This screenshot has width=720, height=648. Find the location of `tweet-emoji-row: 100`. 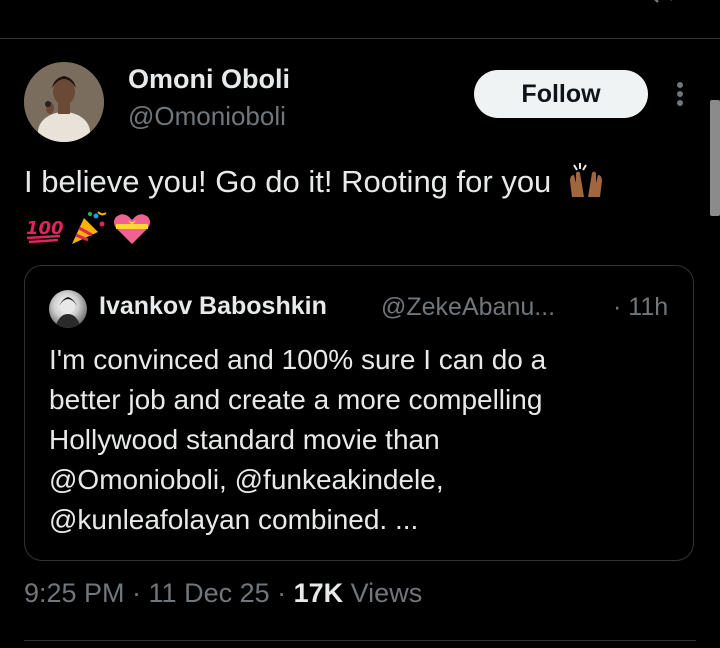

tweet-emoji-row: 100 is located at coordinates (88, 228).